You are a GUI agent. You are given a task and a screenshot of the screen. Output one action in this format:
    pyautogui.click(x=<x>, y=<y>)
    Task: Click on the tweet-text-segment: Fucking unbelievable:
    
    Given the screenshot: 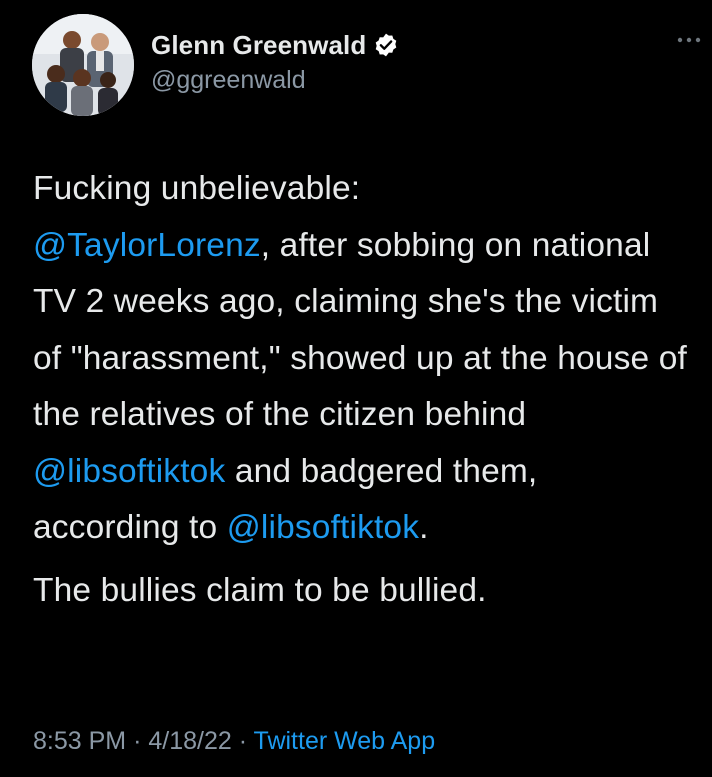 What is the action you would take?
    pyautogui.click(x=197, y=188)
    